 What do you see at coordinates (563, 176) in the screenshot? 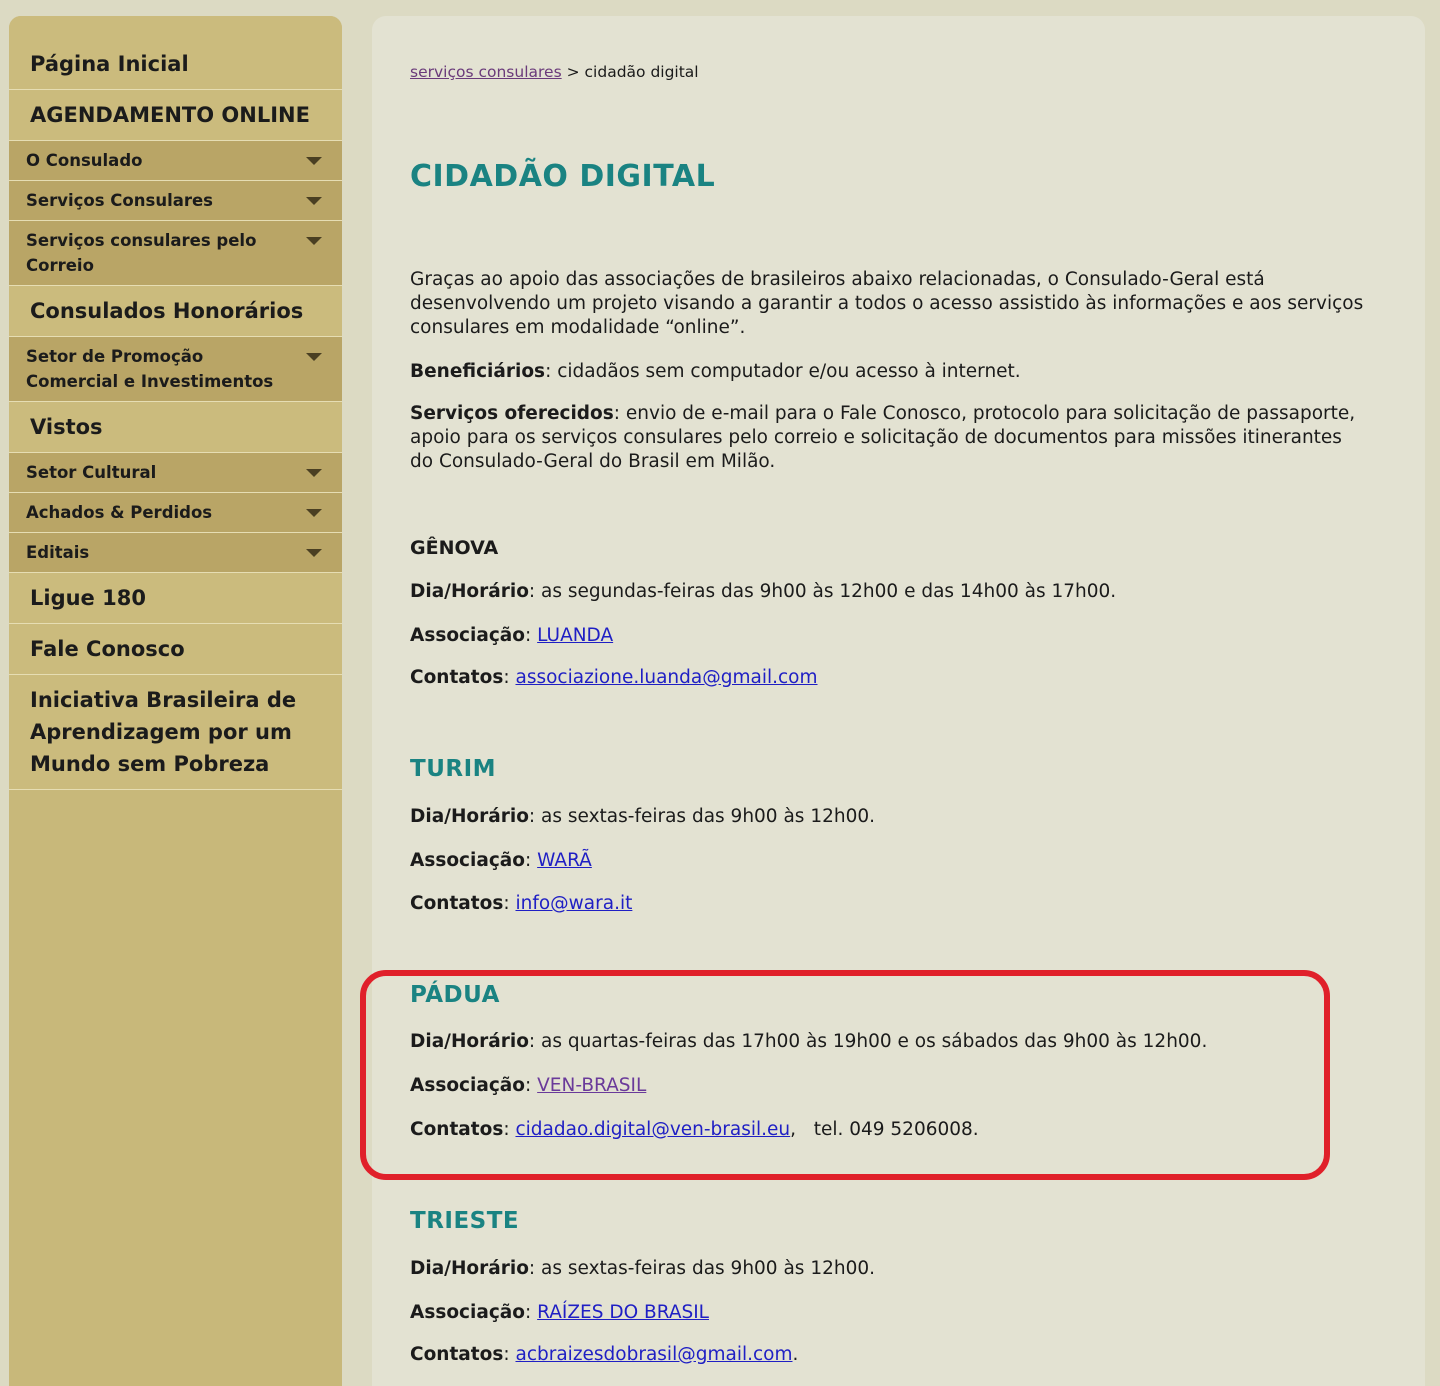
I see `page-title: CIDADÃO DIGITAL` at bounding box center [563, 176].